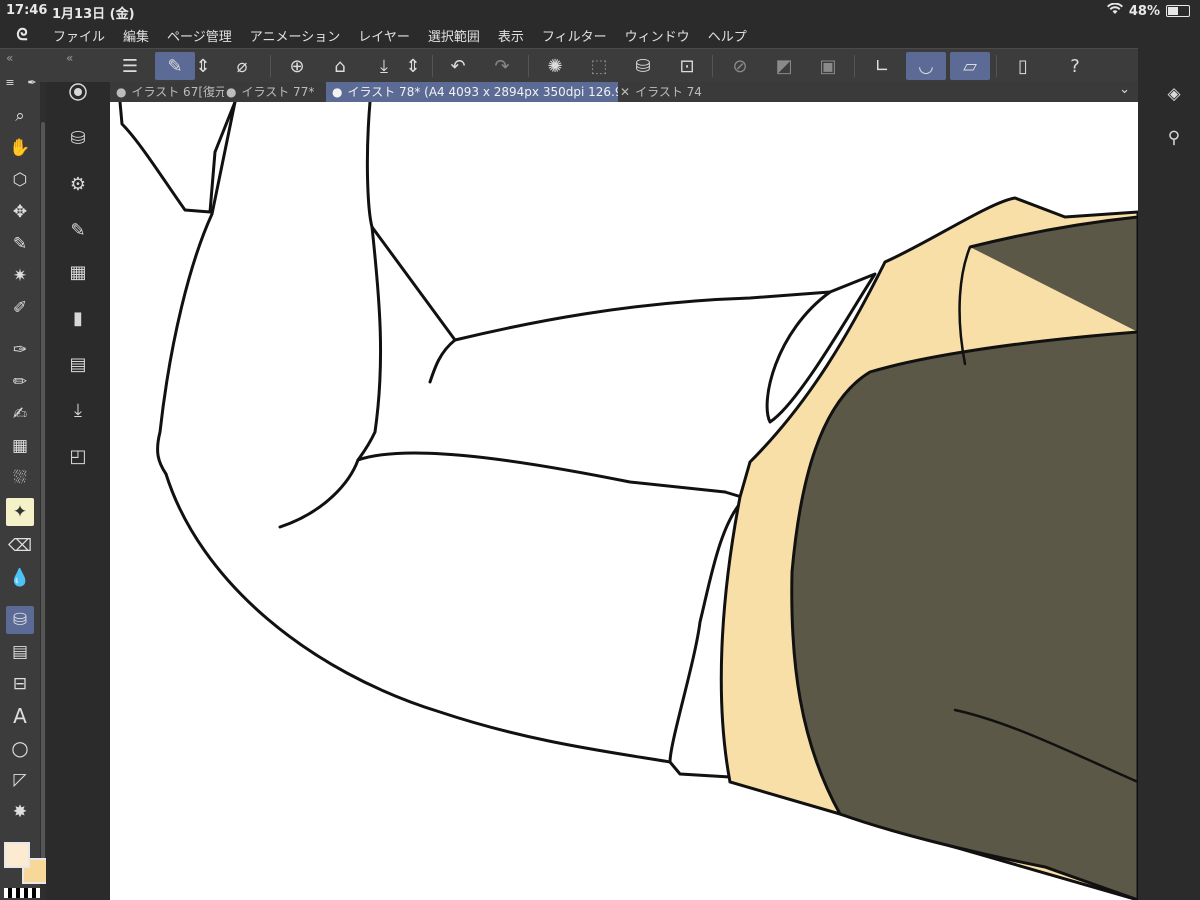  I want to click on ellipse-tool-icon: ○, so click(20, 748).